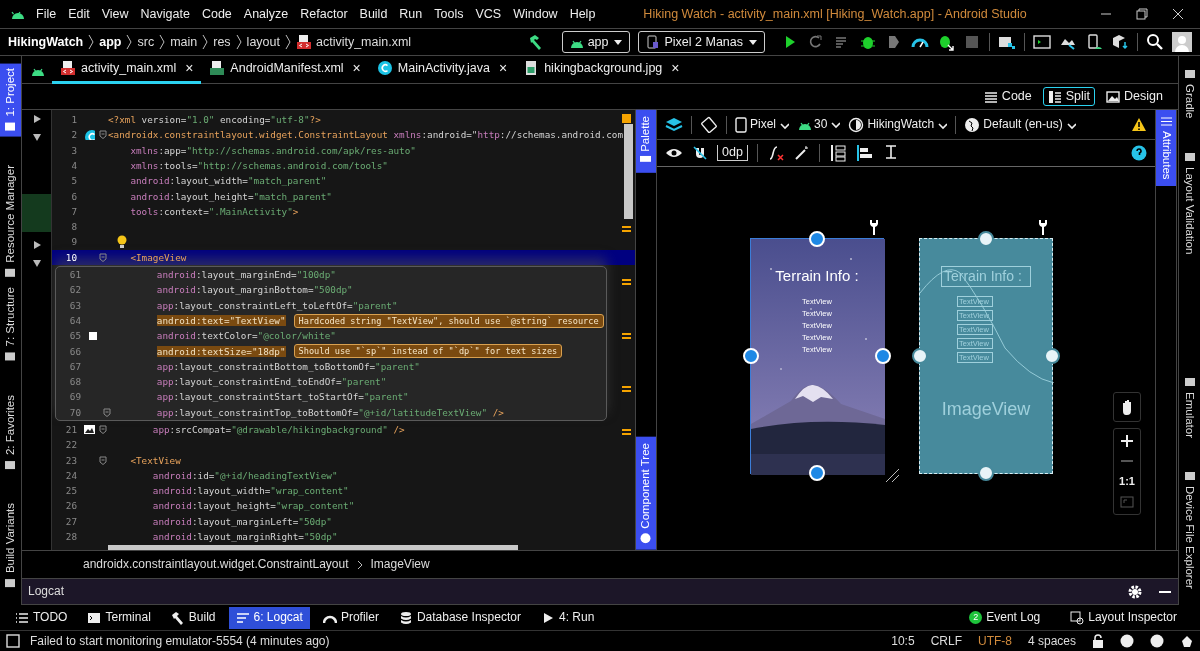  Describe the element at coordinates (1051, 641) in the screenshot. I see `indent-setting: 4 spaces` at that location.